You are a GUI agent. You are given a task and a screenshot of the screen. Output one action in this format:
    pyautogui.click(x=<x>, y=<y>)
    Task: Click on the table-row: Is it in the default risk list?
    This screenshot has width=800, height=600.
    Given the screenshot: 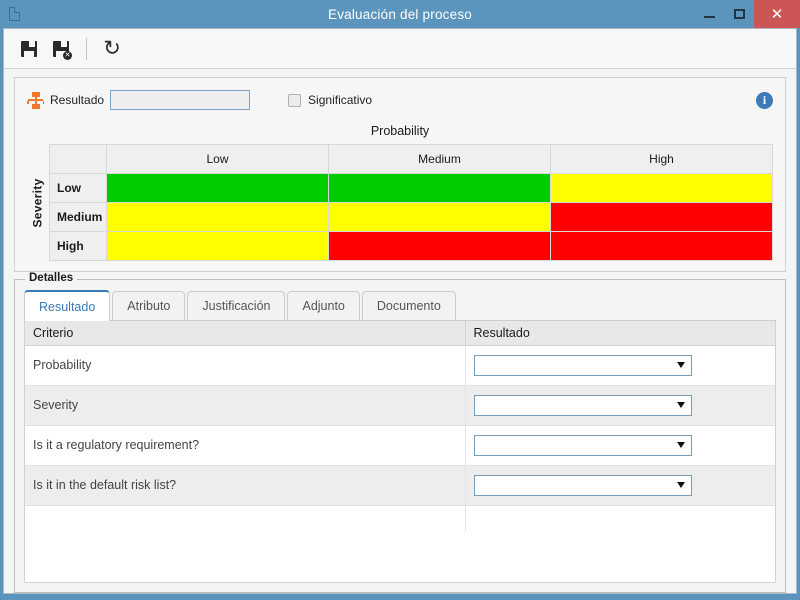 What is the action you would take?
    pyautogui.click(x=400, y=485)
    